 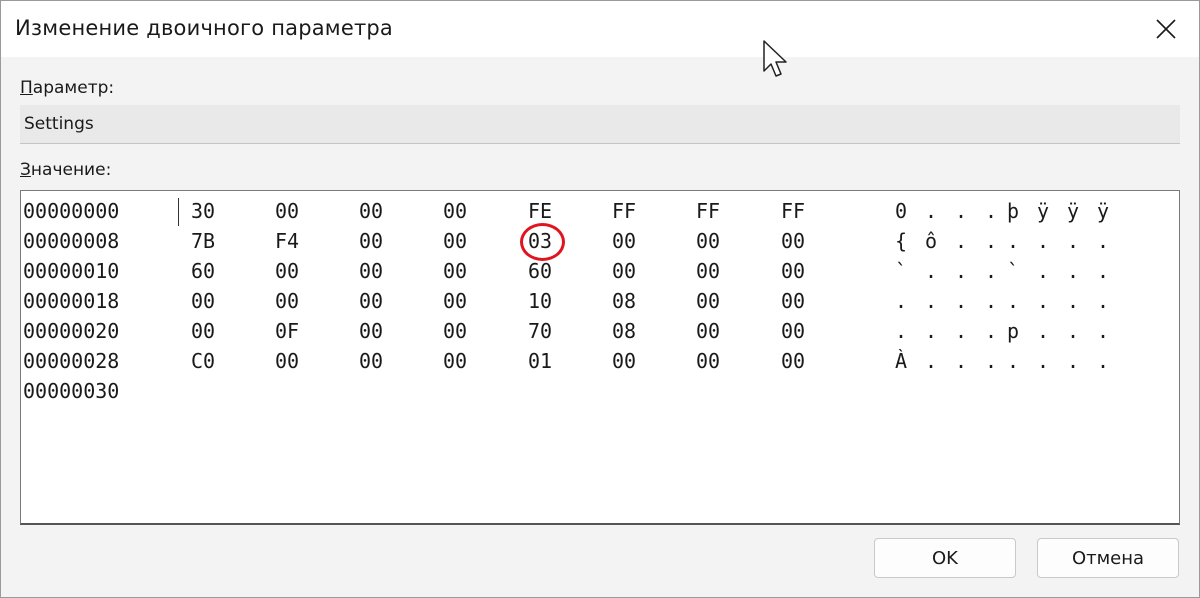 What do you see at coordinates (1013, 211) in the screenshot?
I see `ascii-char: þ` at bounding box center [1013, 211].